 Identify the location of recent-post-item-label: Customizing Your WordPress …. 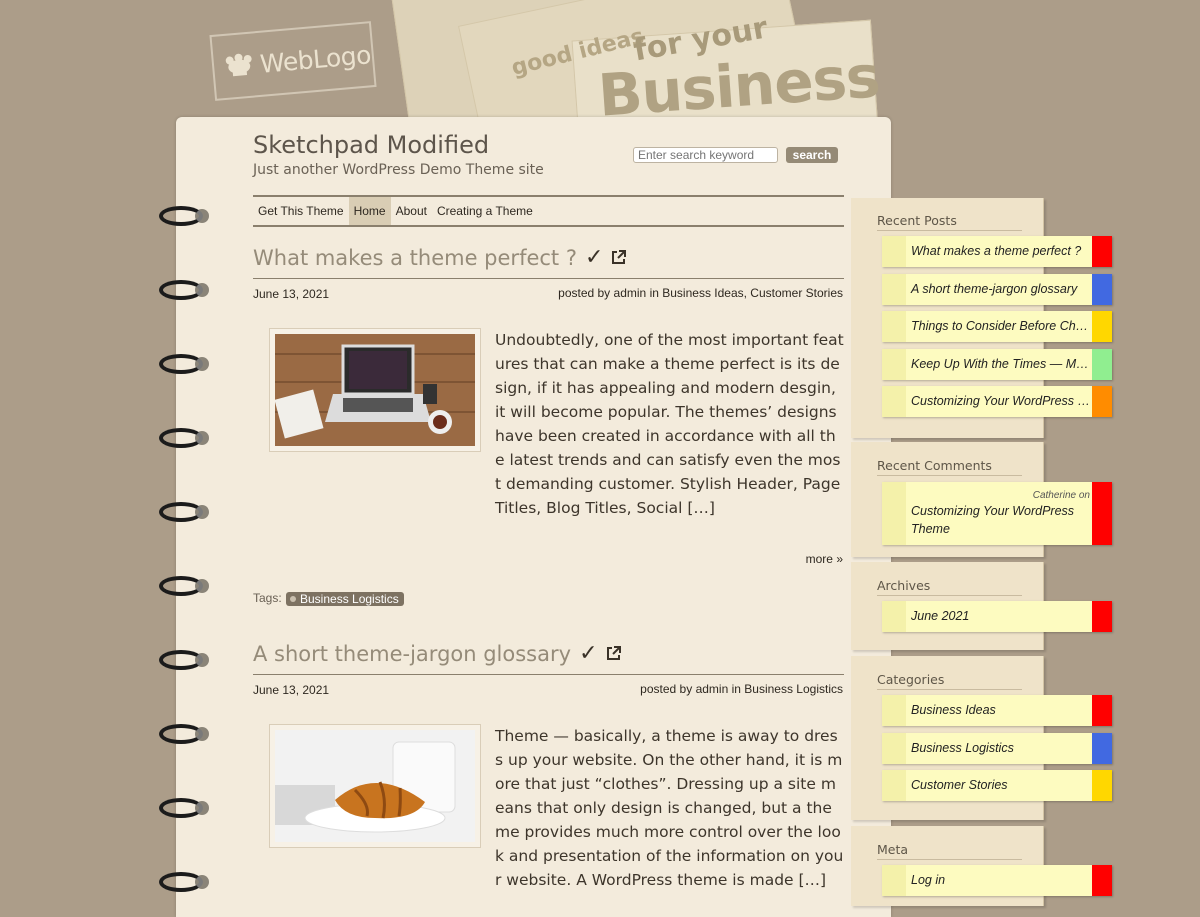
(1000, 401).